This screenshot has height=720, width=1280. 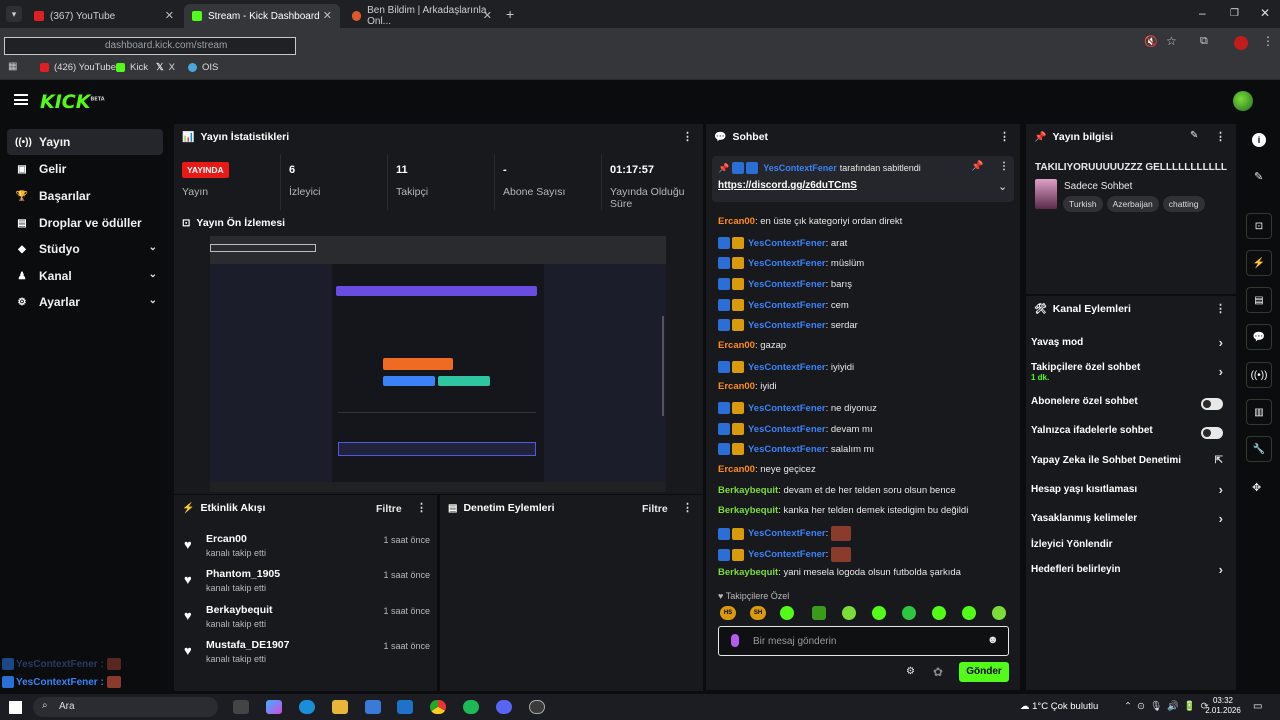 What do you see at coordinates (1256, 487) in the screenshot?
I see `layout-icon: ✥` at bounding box center [1256, 487].